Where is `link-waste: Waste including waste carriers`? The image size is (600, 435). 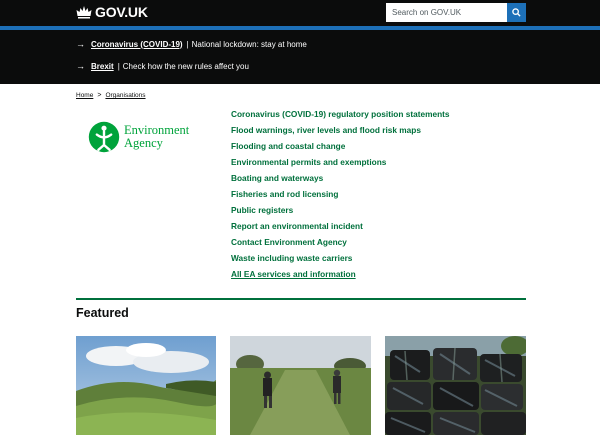
link-waste: Waste including waste carriers is located at coordinates (340, 260).